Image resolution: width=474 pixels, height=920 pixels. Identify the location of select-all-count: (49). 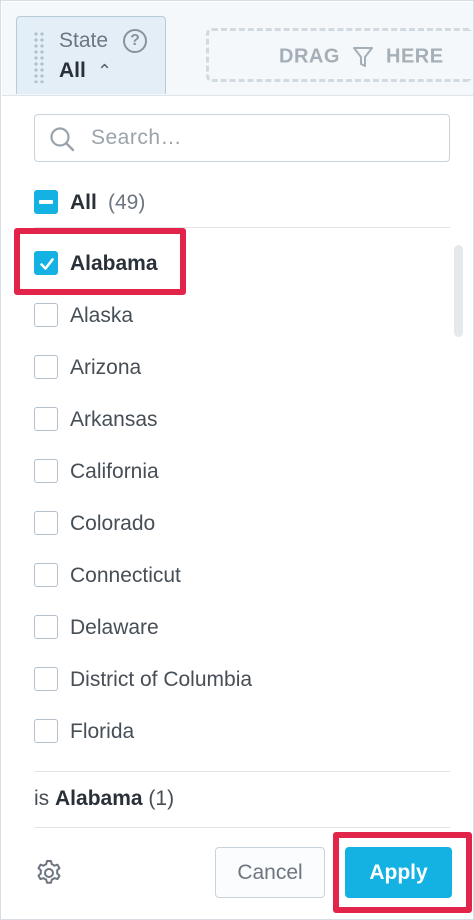
(127, 202).